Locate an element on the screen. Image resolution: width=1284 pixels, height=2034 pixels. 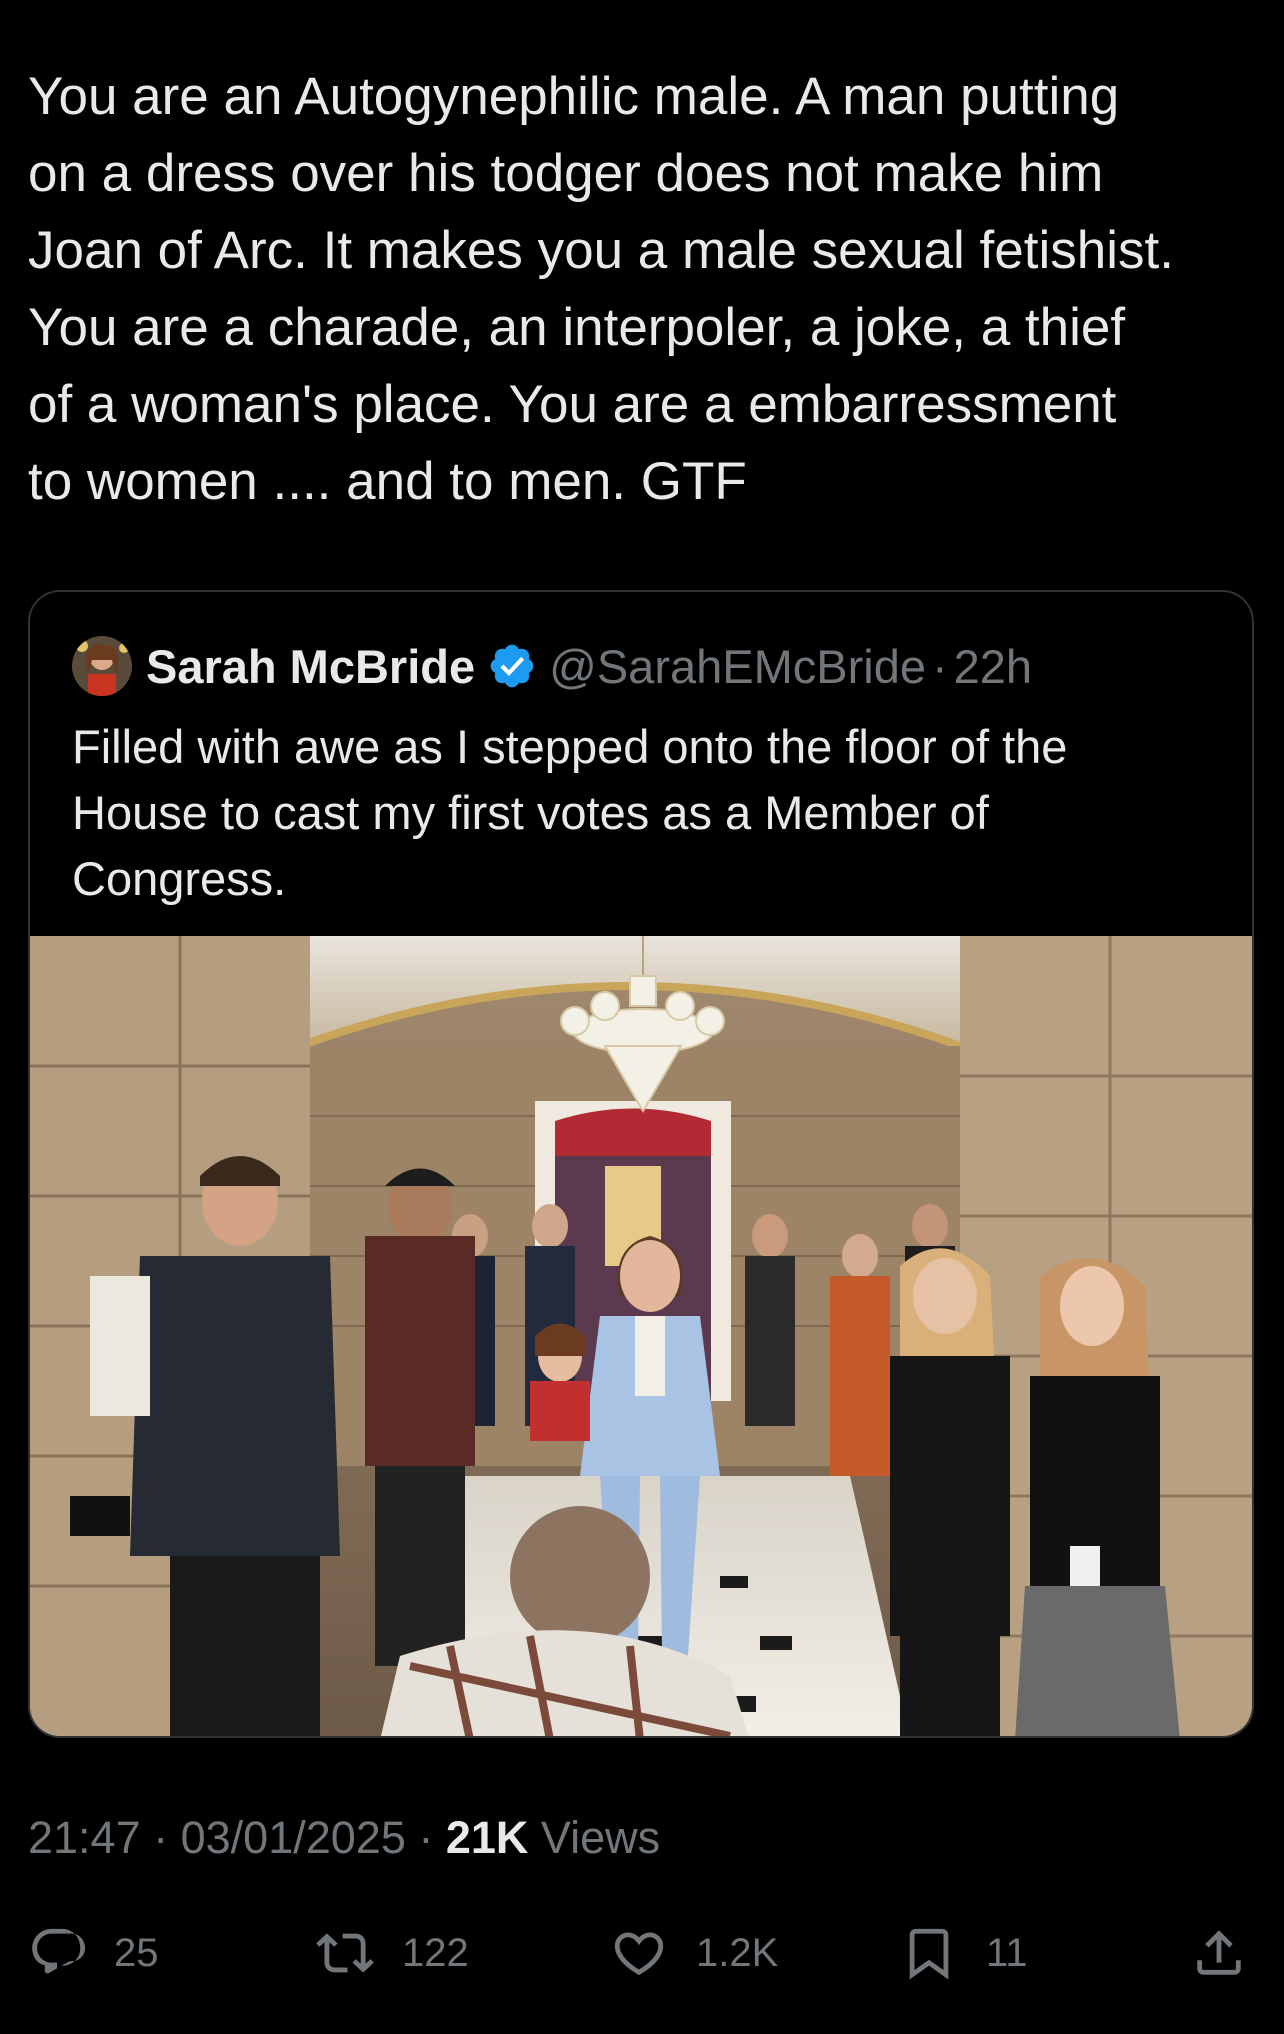
repost-icon is located at coordinates (345, 1953).